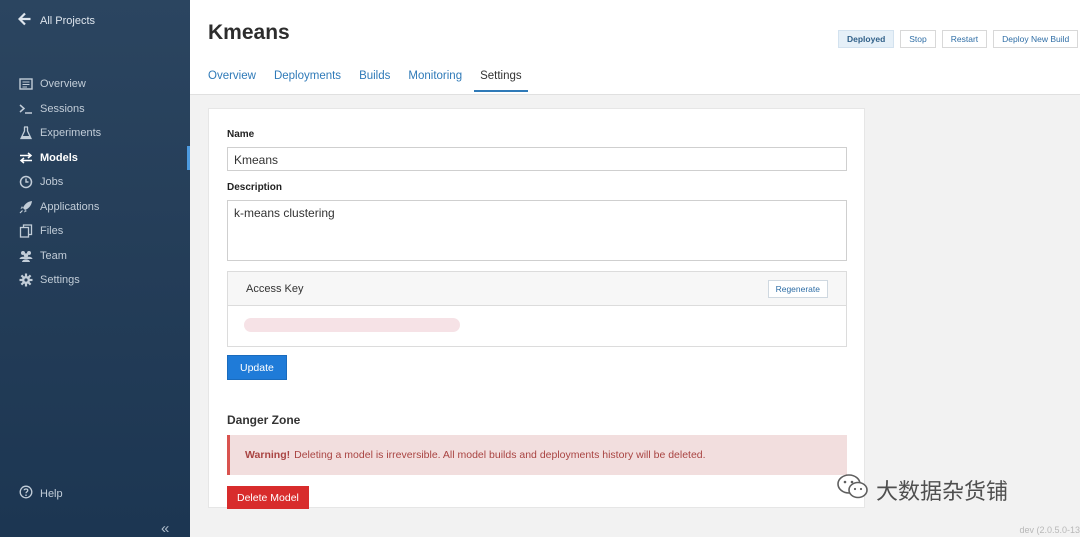 The image size is (1080, 537). I want to click on sidebar-item-team: Team, so click(95, 256).